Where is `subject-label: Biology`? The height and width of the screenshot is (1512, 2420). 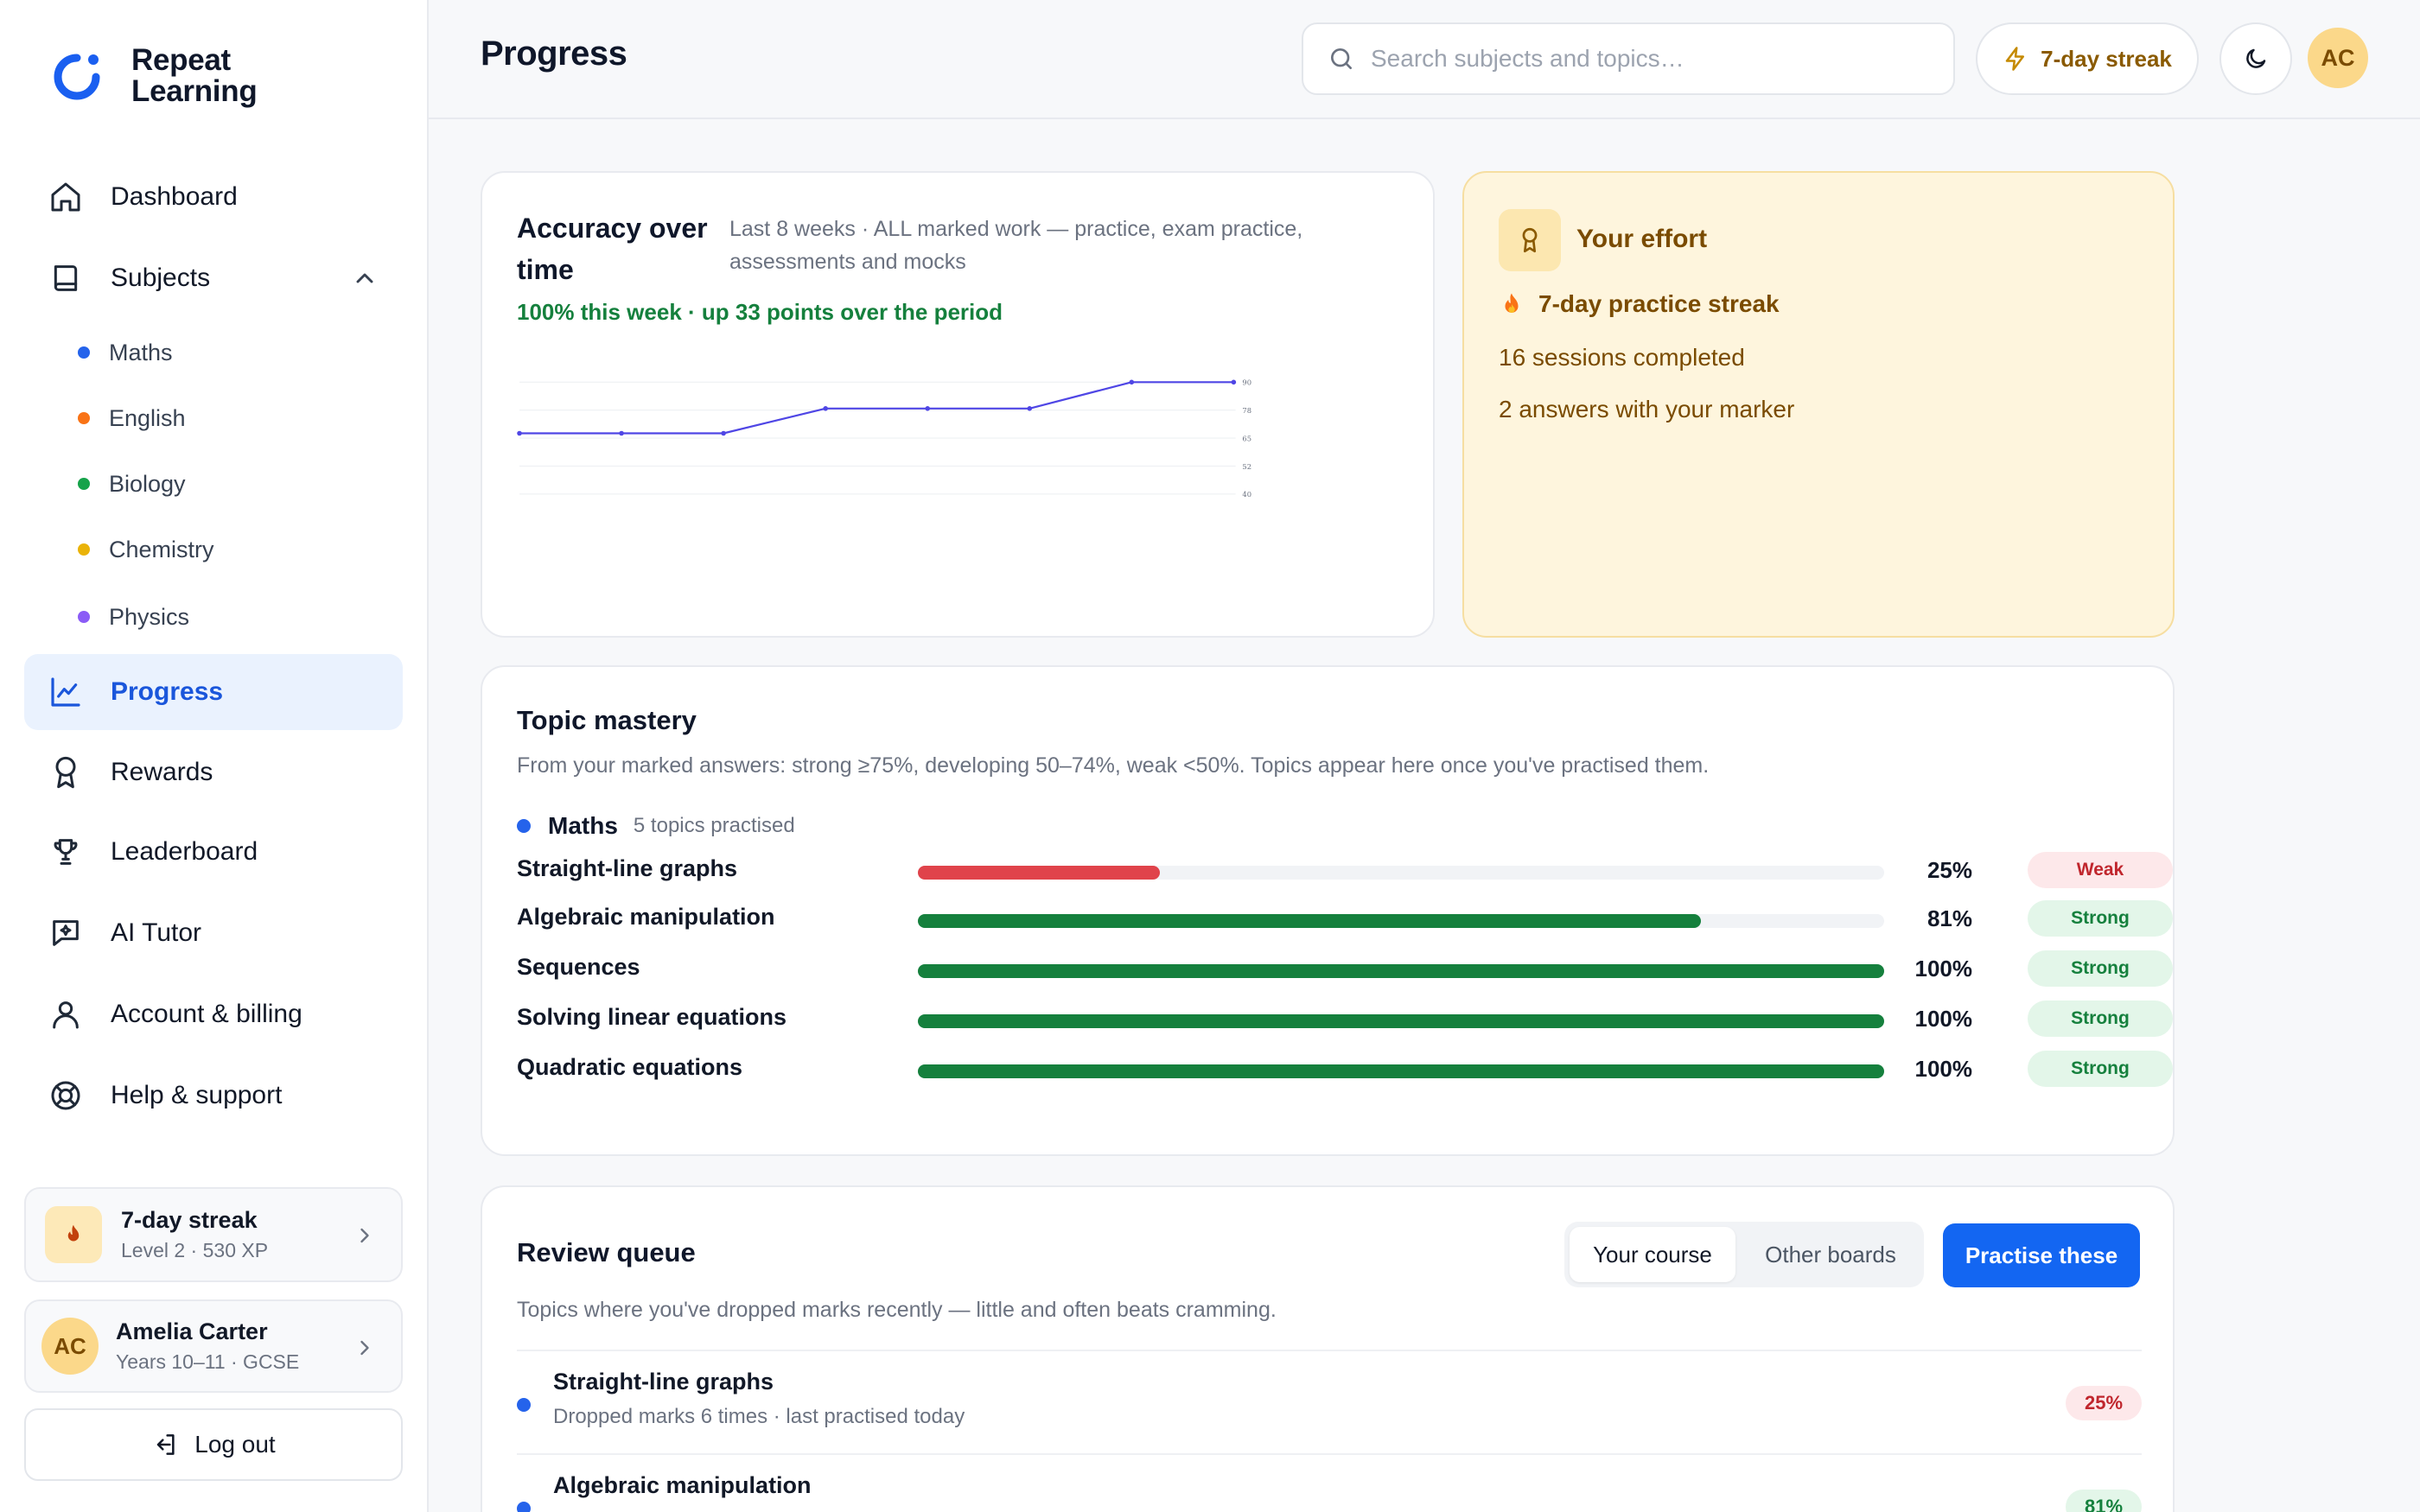 subject-label: Biology is located at coordinates (147, 484).